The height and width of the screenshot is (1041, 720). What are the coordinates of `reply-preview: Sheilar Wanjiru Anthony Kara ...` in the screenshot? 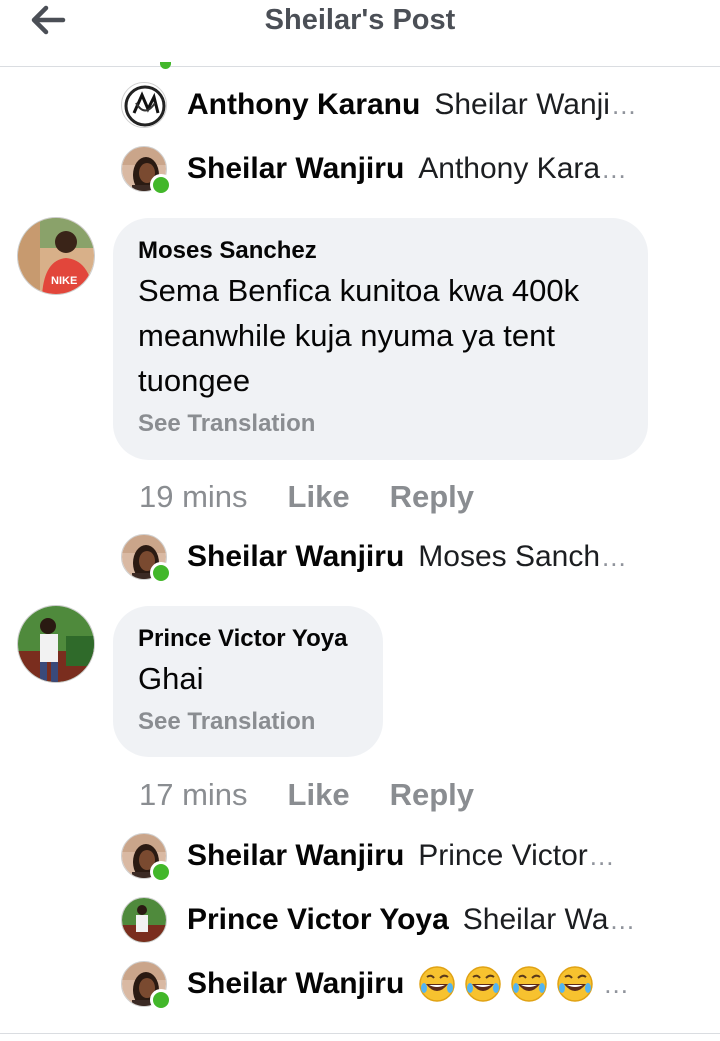 It's located at (401, 170).